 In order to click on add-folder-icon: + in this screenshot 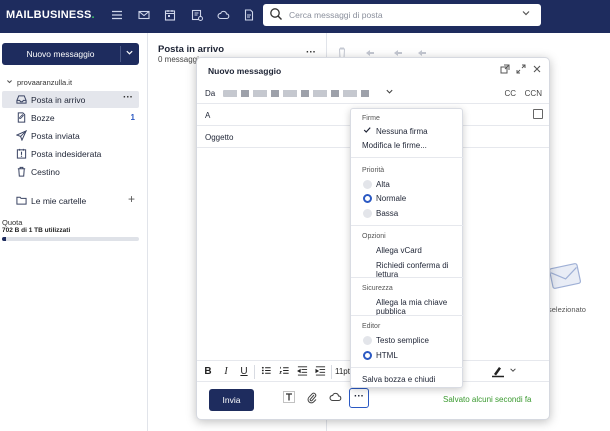, I will do `click(131, 199)`.